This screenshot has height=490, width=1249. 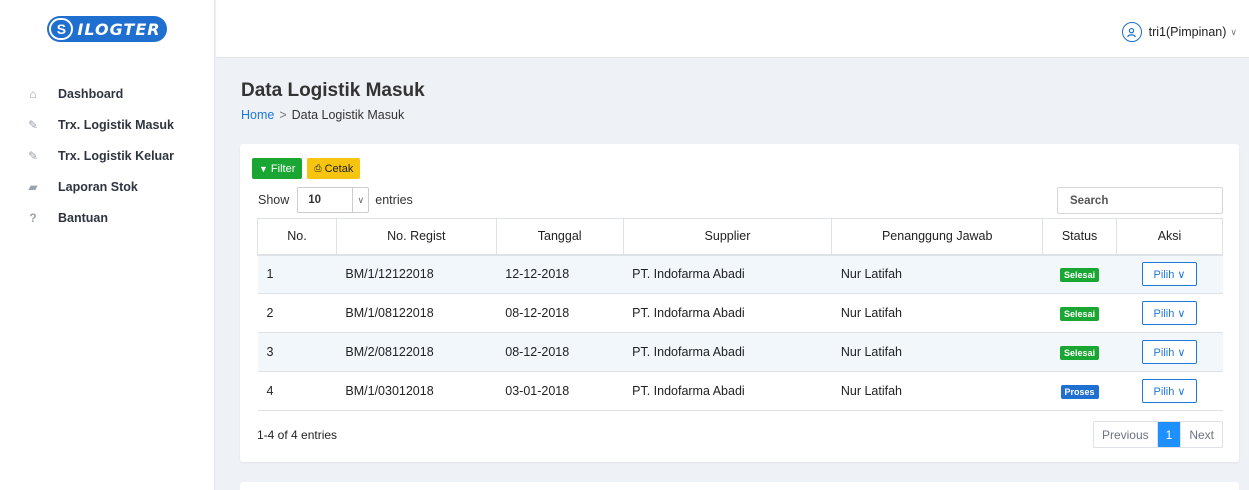 I want to click on cell-date: 03-01-2018, so click(x=560, y=391).